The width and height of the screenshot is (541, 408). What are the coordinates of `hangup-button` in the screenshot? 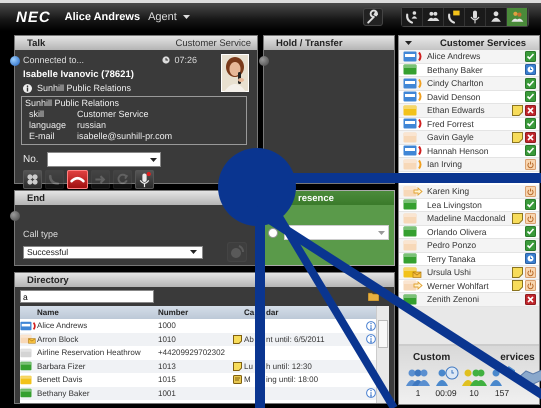 It's located at (77, 179).